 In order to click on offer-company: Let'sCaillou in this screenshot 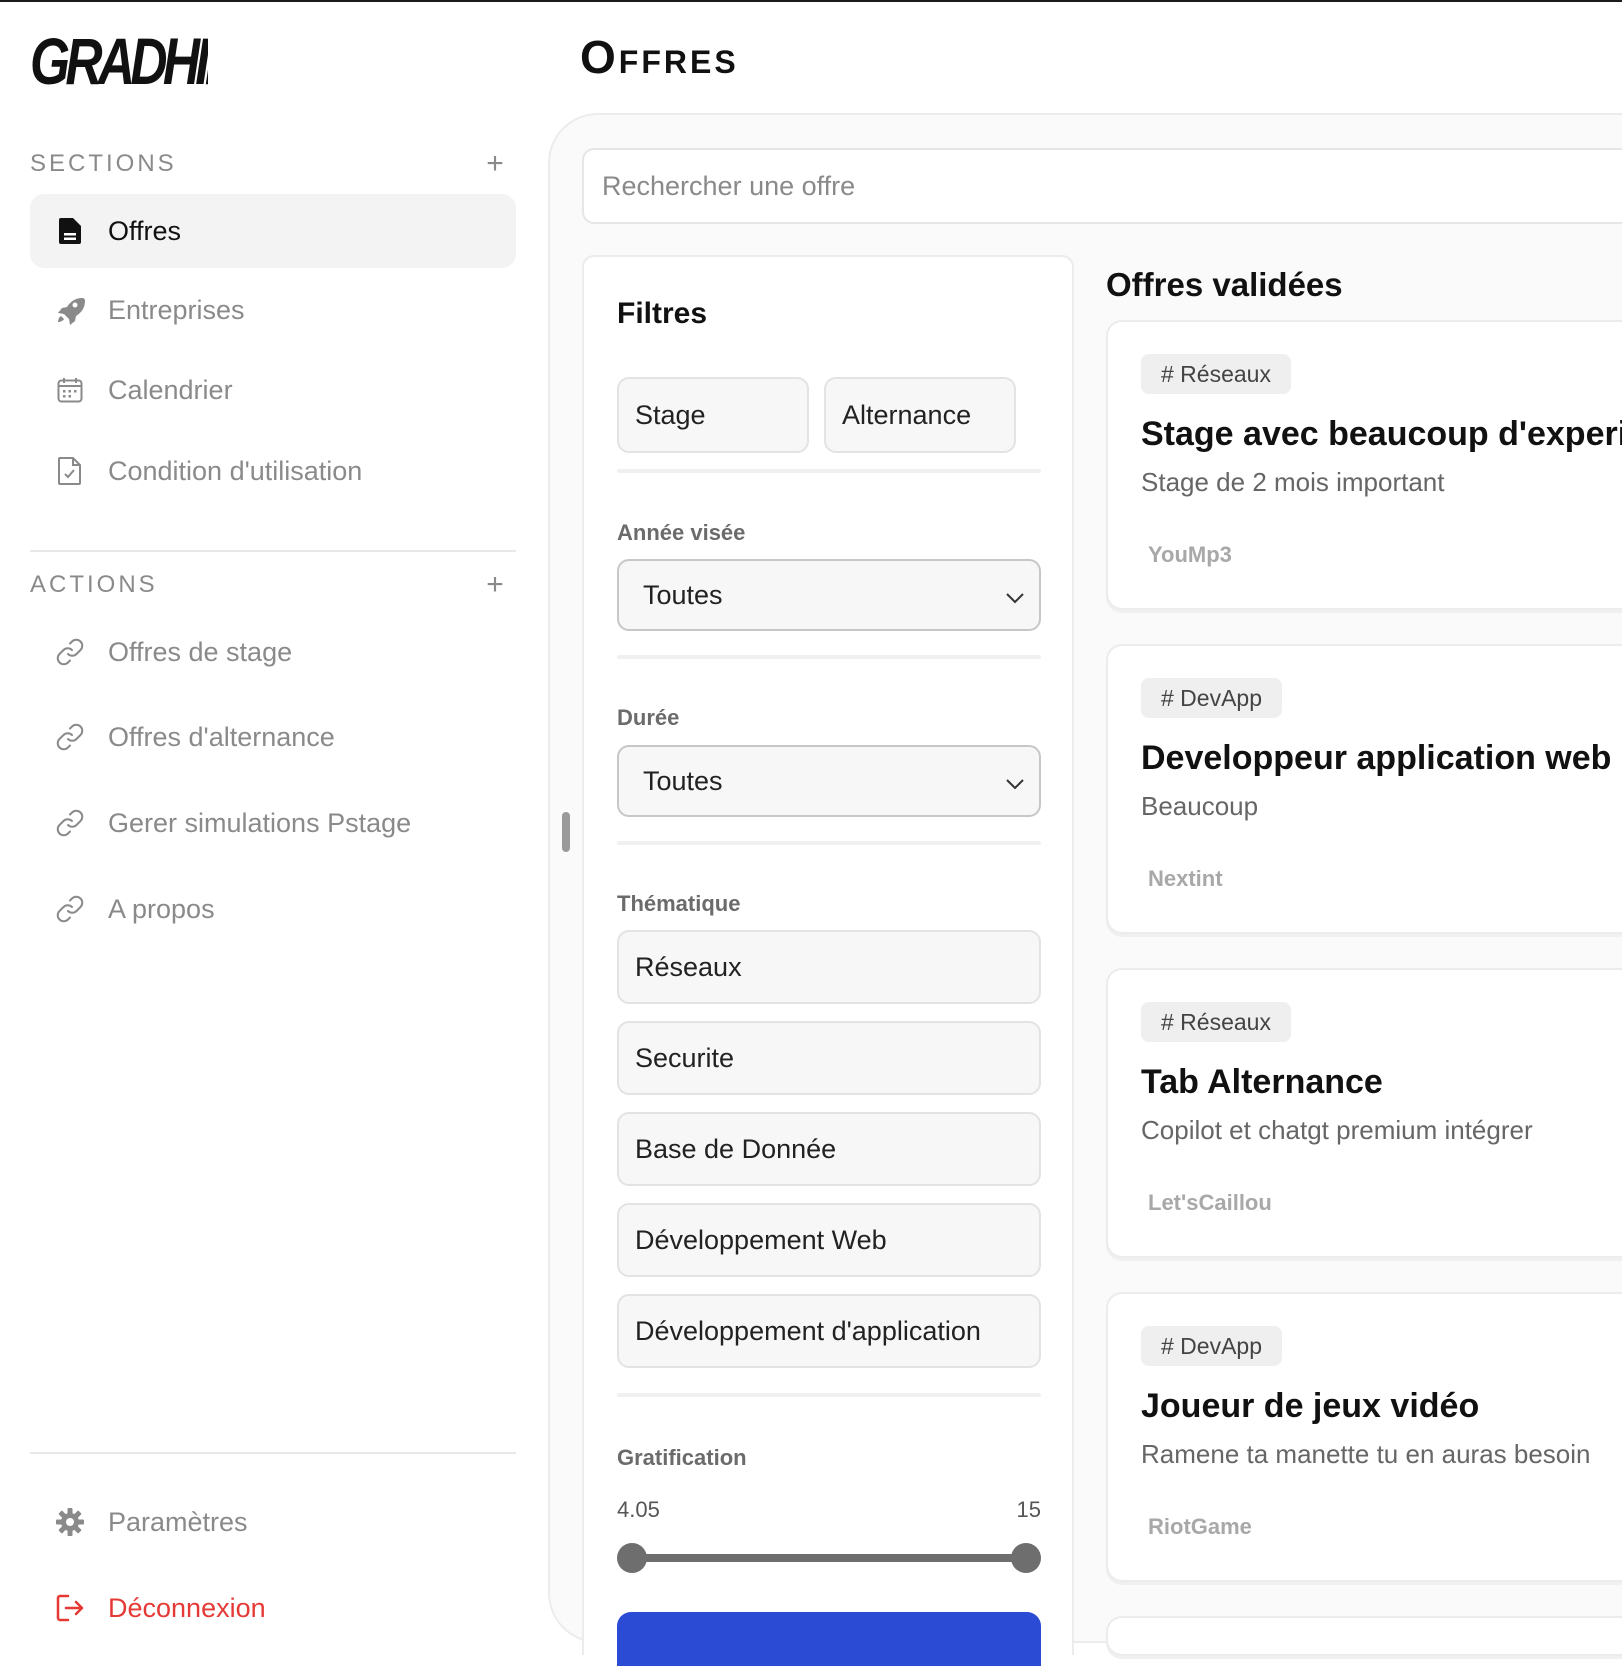, I will do `click(1210, 1202)`.